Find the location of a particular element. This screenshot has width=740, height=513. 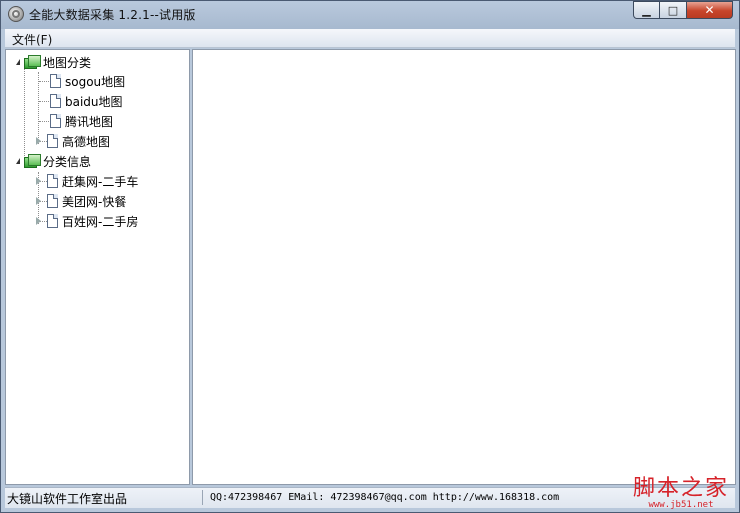

tree-node-label: 赶集网-二手车 is located at coordinates (100, 181).